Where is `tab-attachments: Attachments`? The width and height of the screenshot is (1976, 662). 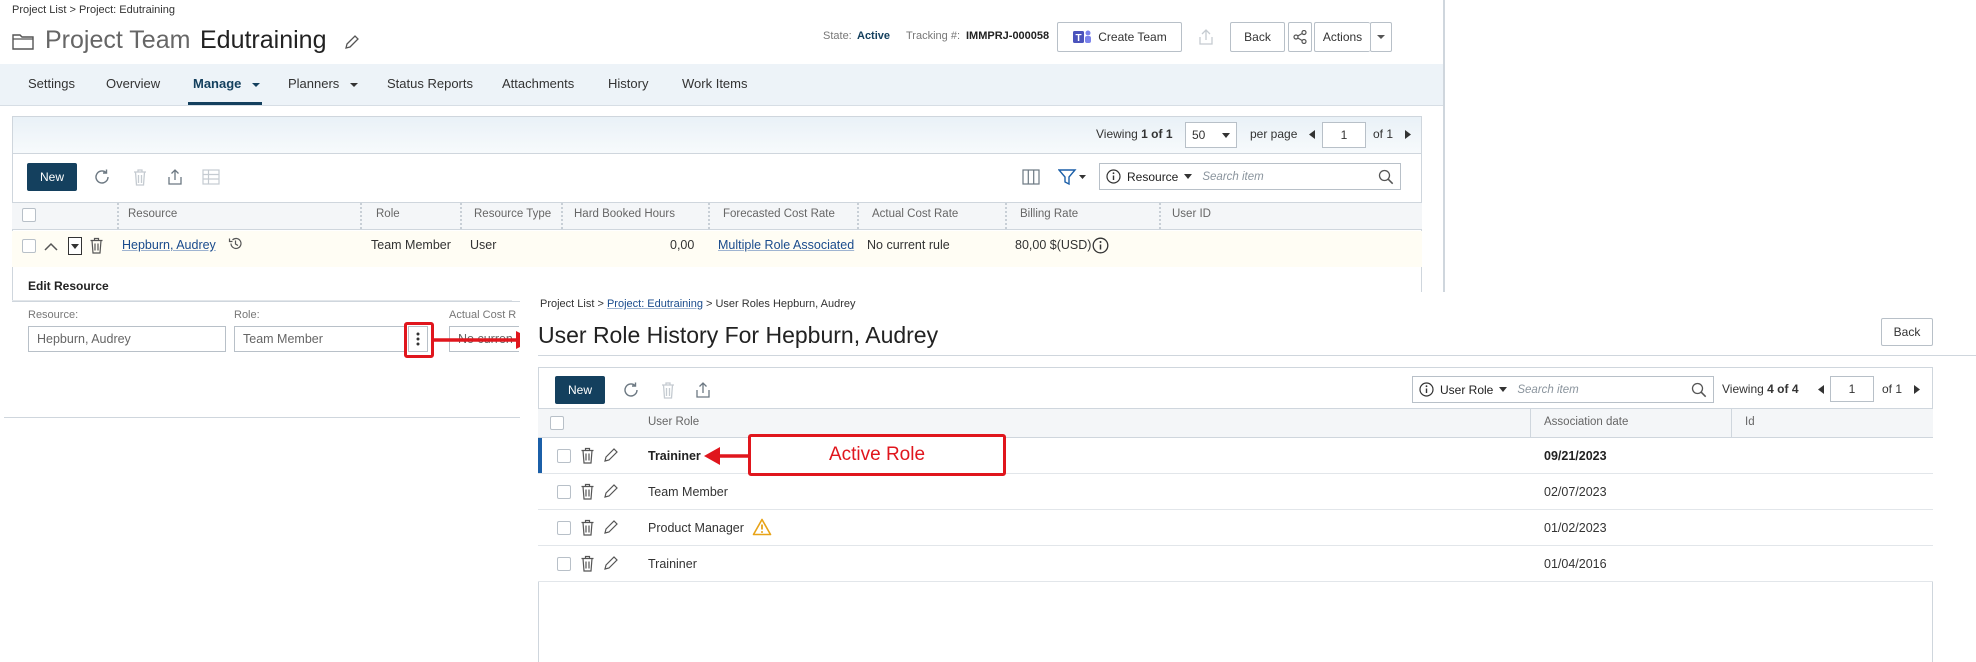
tab-attachments: Attachments is located at coordinates (538, 83).